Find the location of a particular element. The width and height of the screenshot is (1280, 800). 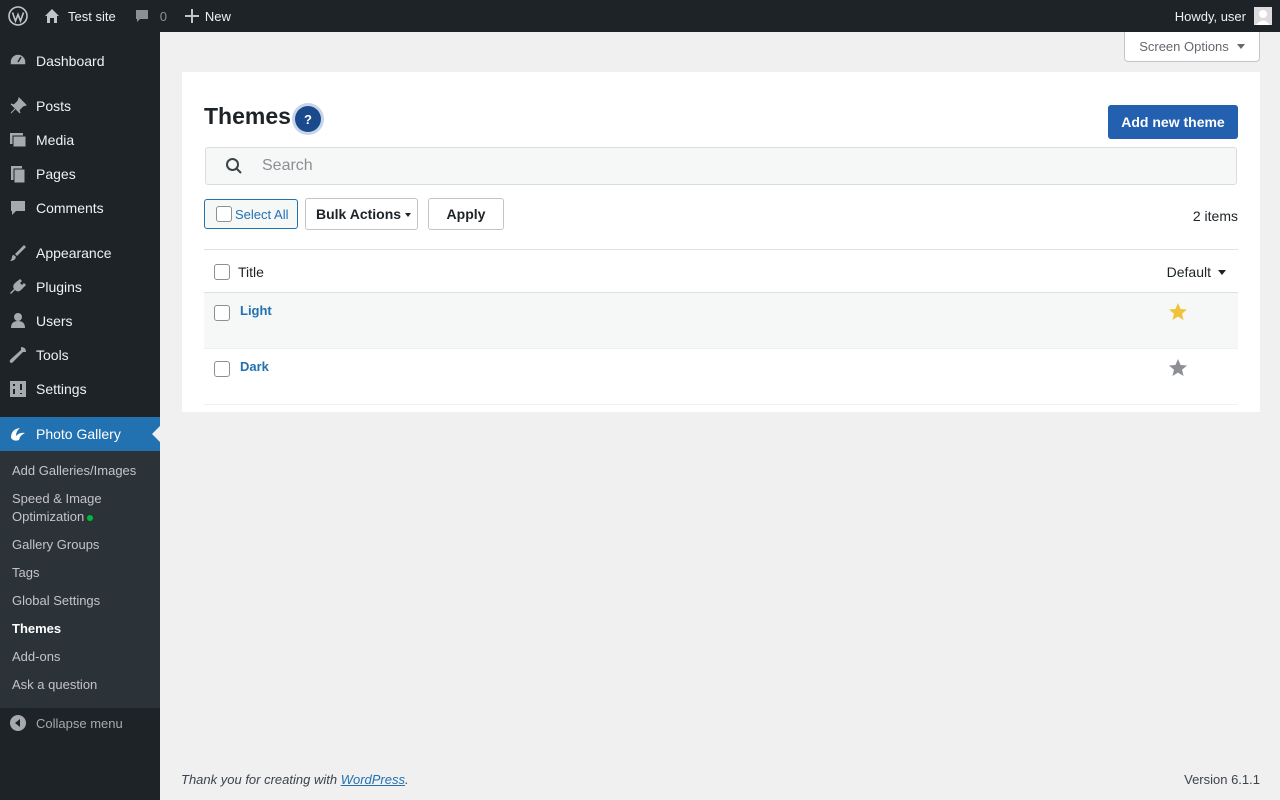

new-content-link: New is located at coordinates (207, 16).